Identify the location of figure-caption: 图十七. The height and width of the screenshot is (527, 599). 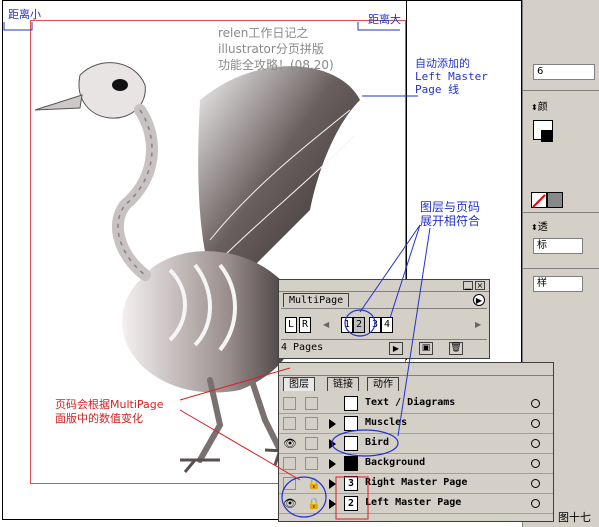
(574, 517).